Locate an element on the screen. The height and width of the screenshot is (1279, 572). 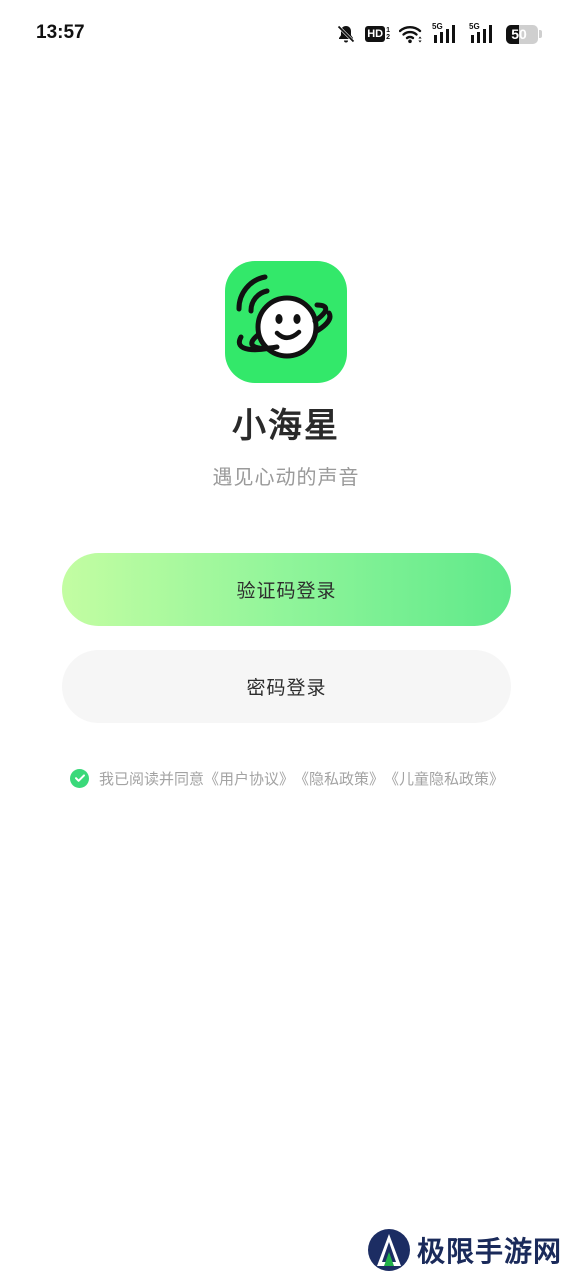
wifi-icon is located at coordinates (410, 35).